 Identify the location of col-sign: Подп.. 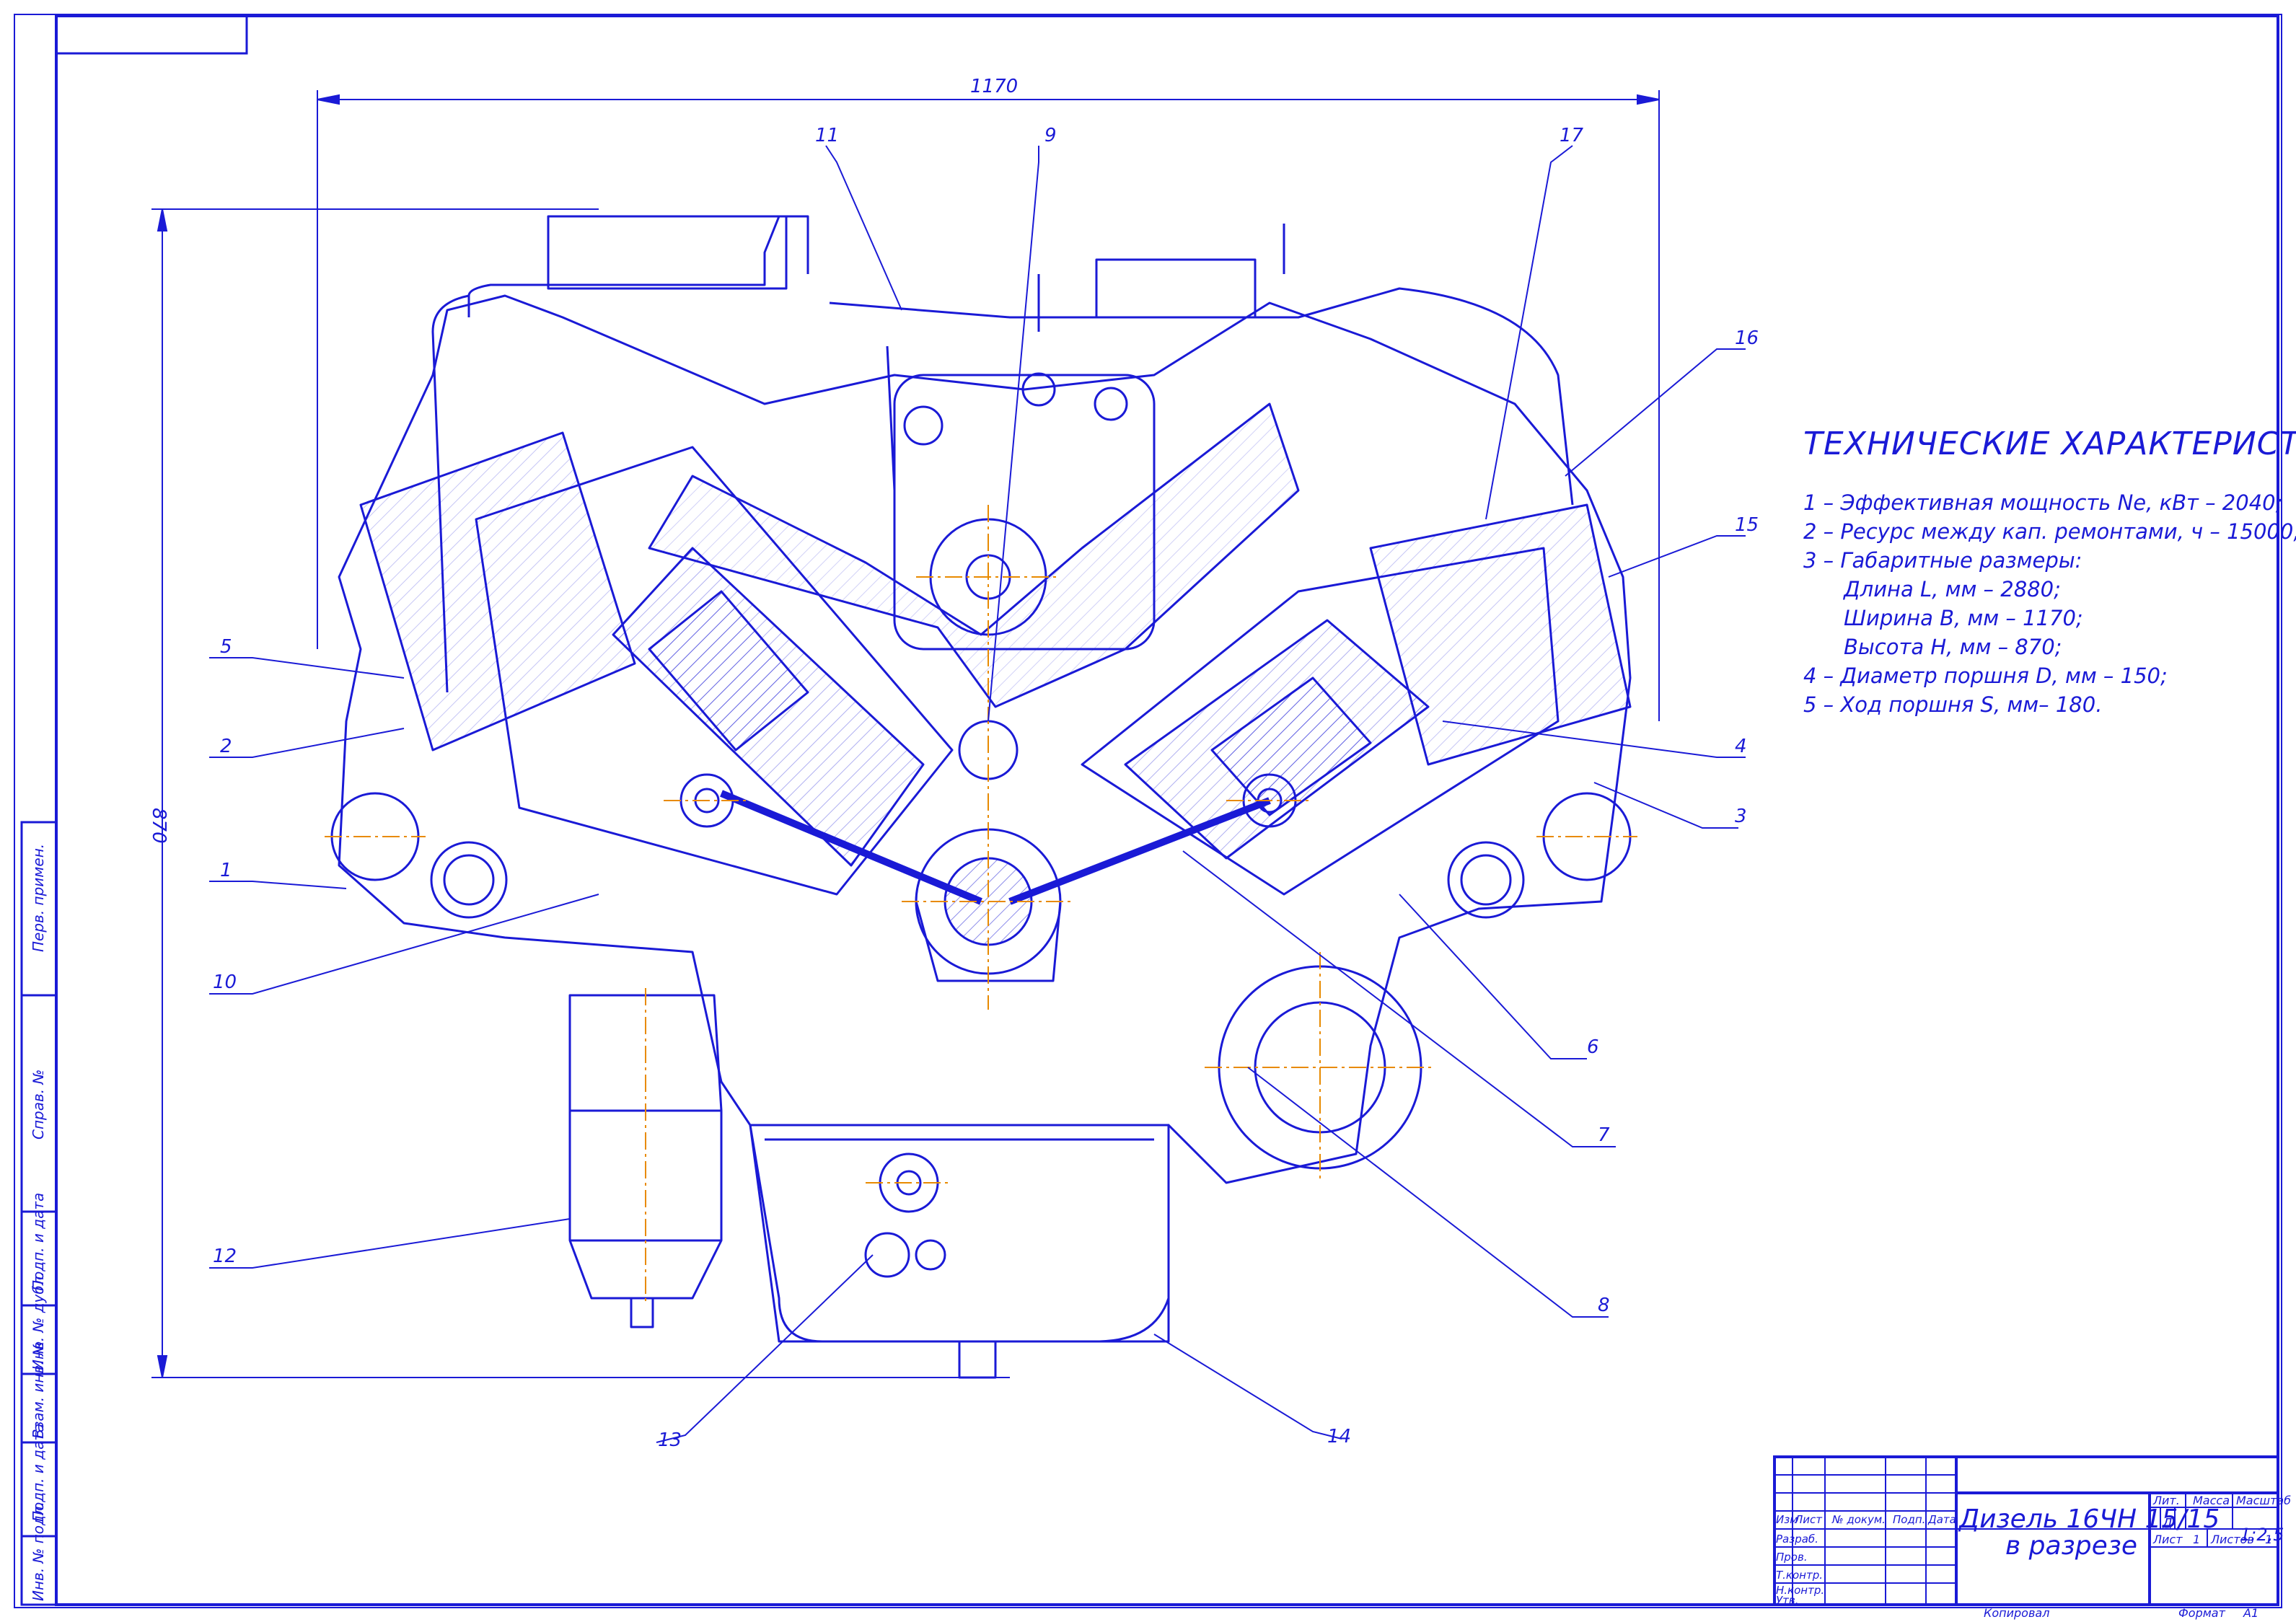
(1909, 1519).